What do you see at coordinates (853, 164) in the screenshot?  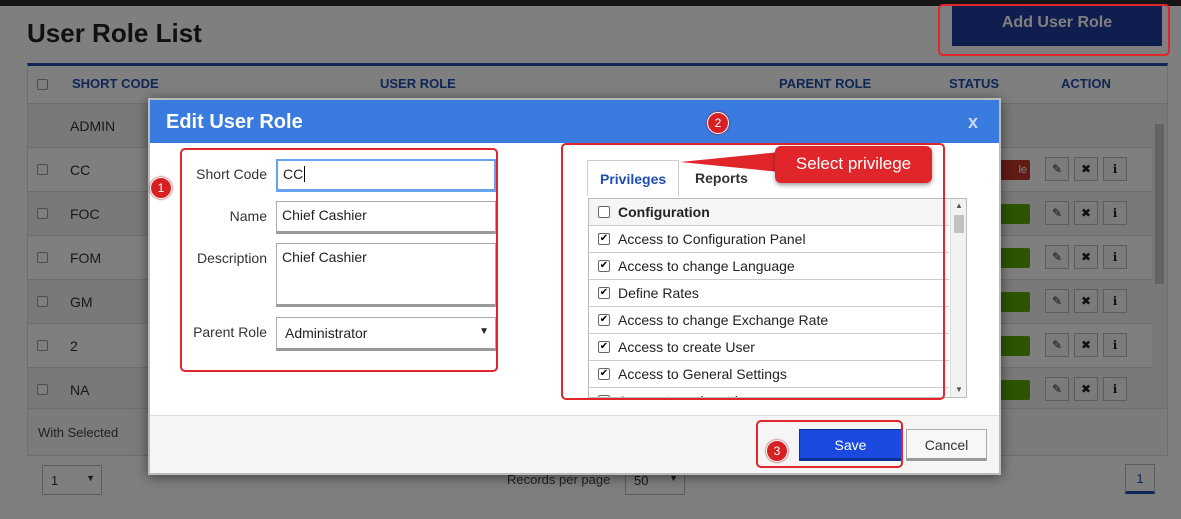 I see `select-privilege-callout: Select privilege` at bounding box center [853, 164].